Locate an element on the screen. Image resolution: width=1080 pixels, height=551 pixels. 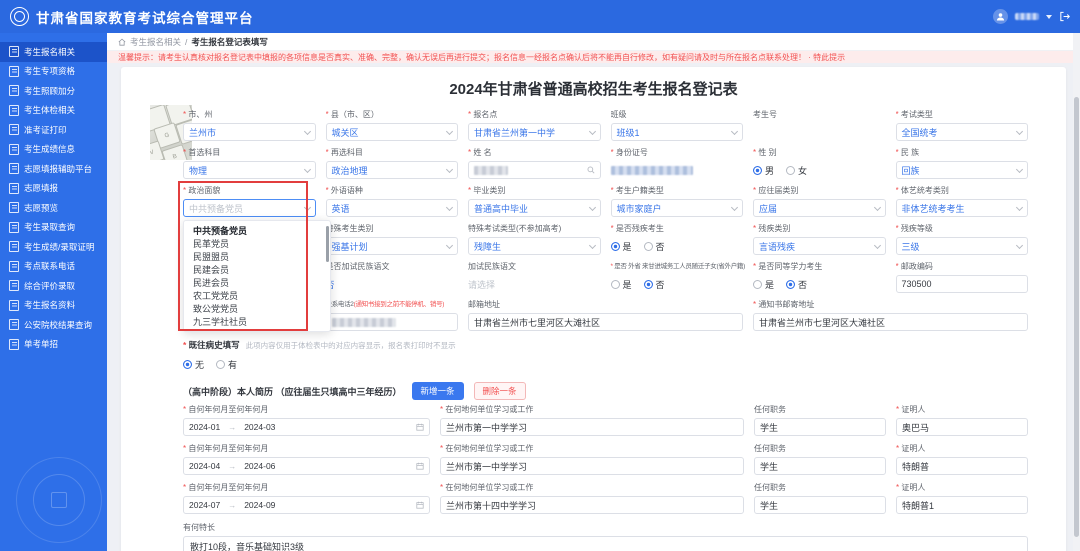
fresh-type-select: 应届 is located at coordinates (819, 208).